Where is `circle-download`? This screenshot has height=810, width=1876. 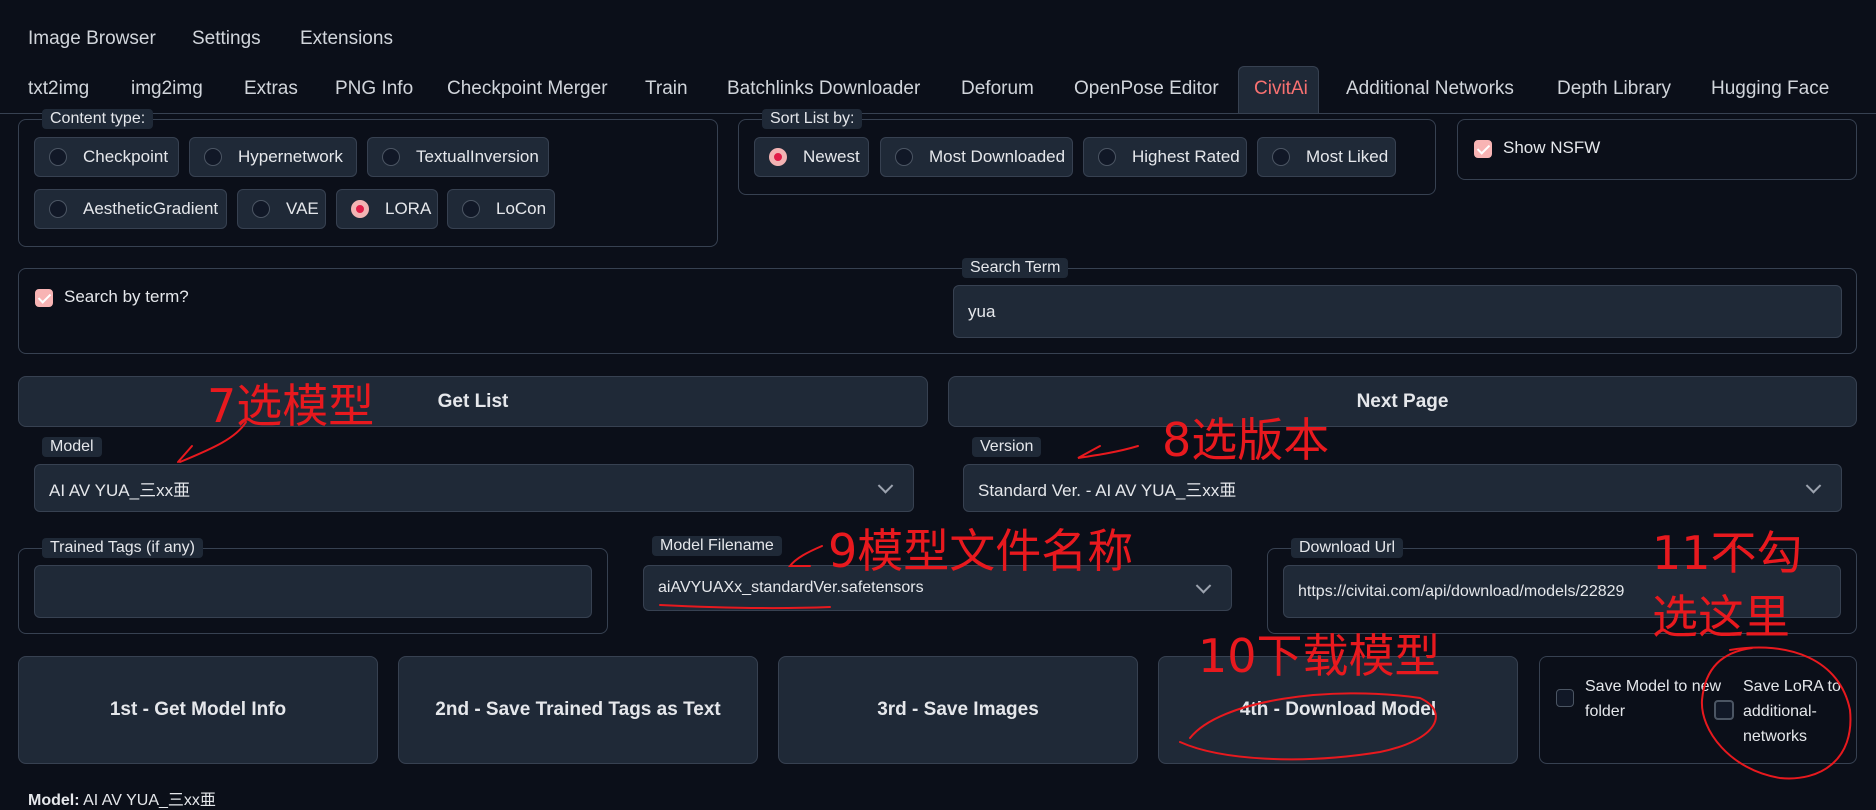
circle-download is located at coordinates (1308, 726).